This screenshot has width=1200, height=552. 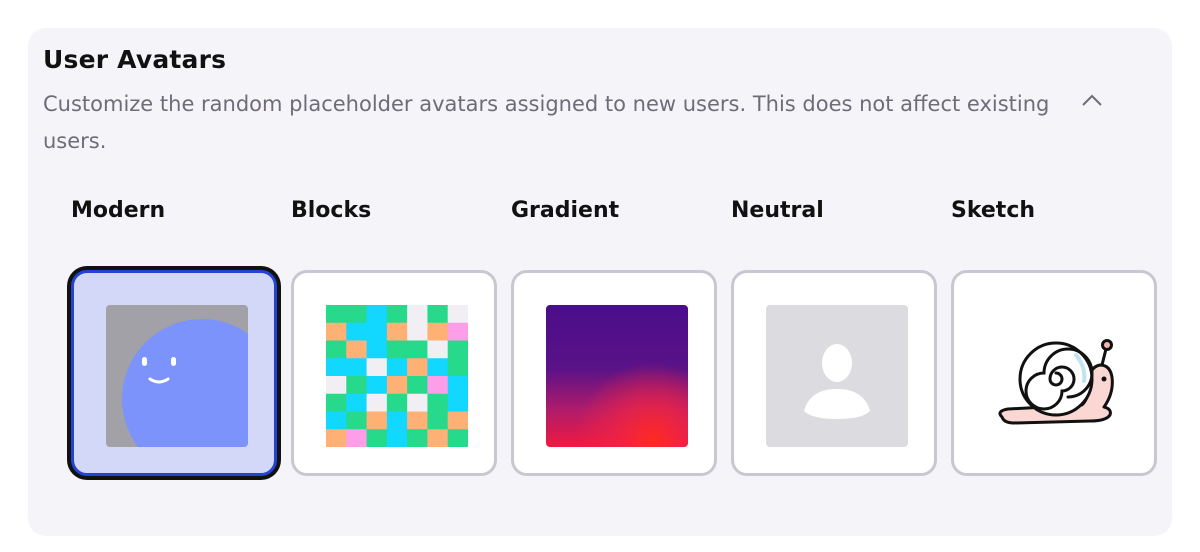 I want to click on collapse-toggle-button, so click(x=1092, y=100).